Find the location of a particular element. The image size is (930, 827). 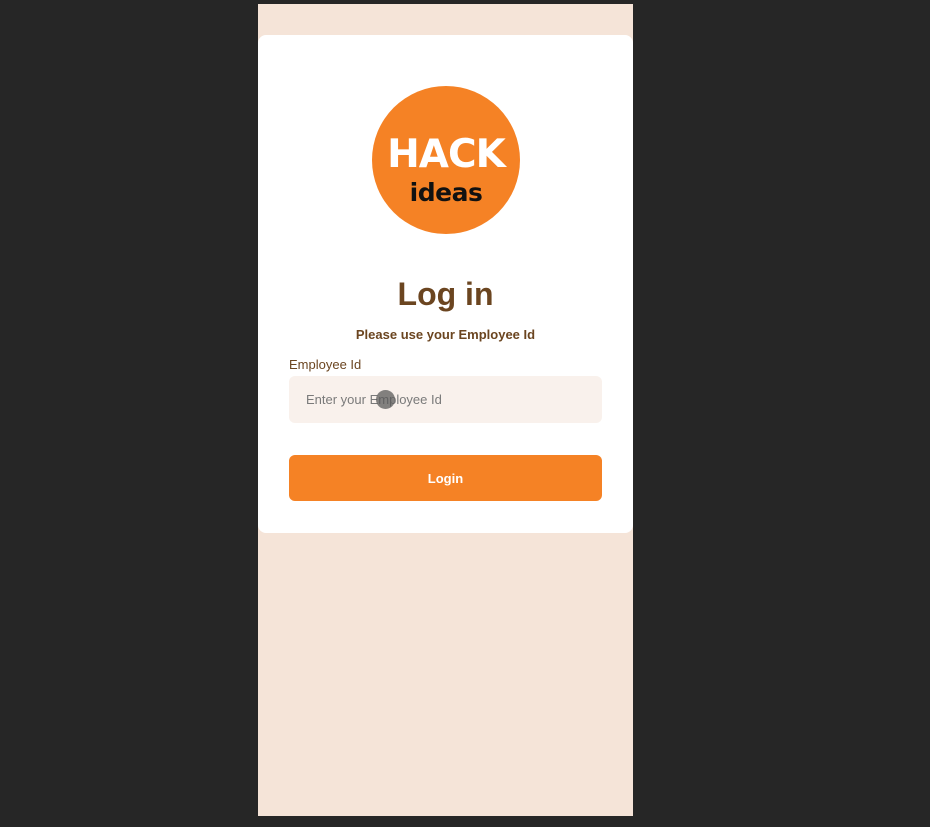

employee-id-label: Employee Id is located at coordinates (325, 364).